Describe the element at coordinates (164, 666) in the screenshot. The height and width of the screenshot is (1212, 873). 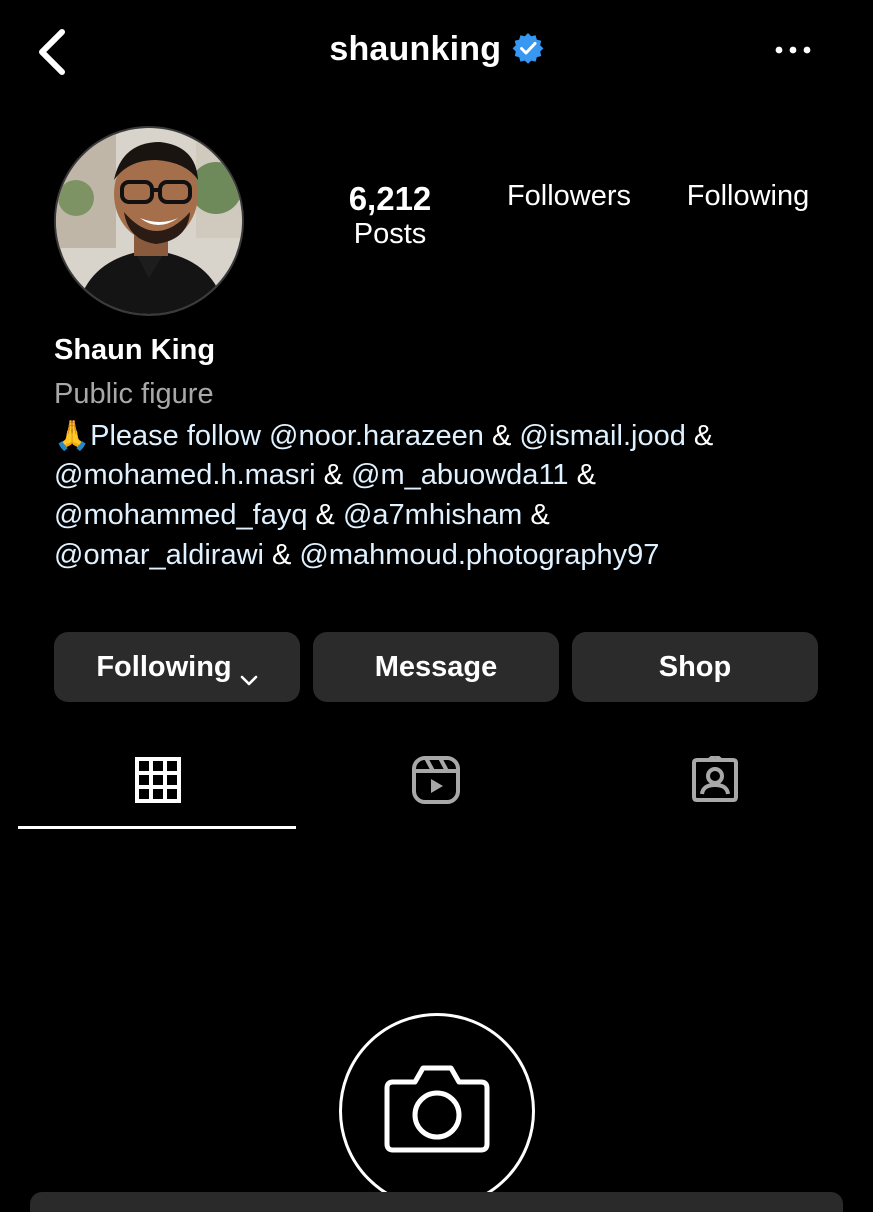
I see `following-button-label: Following` at that location.